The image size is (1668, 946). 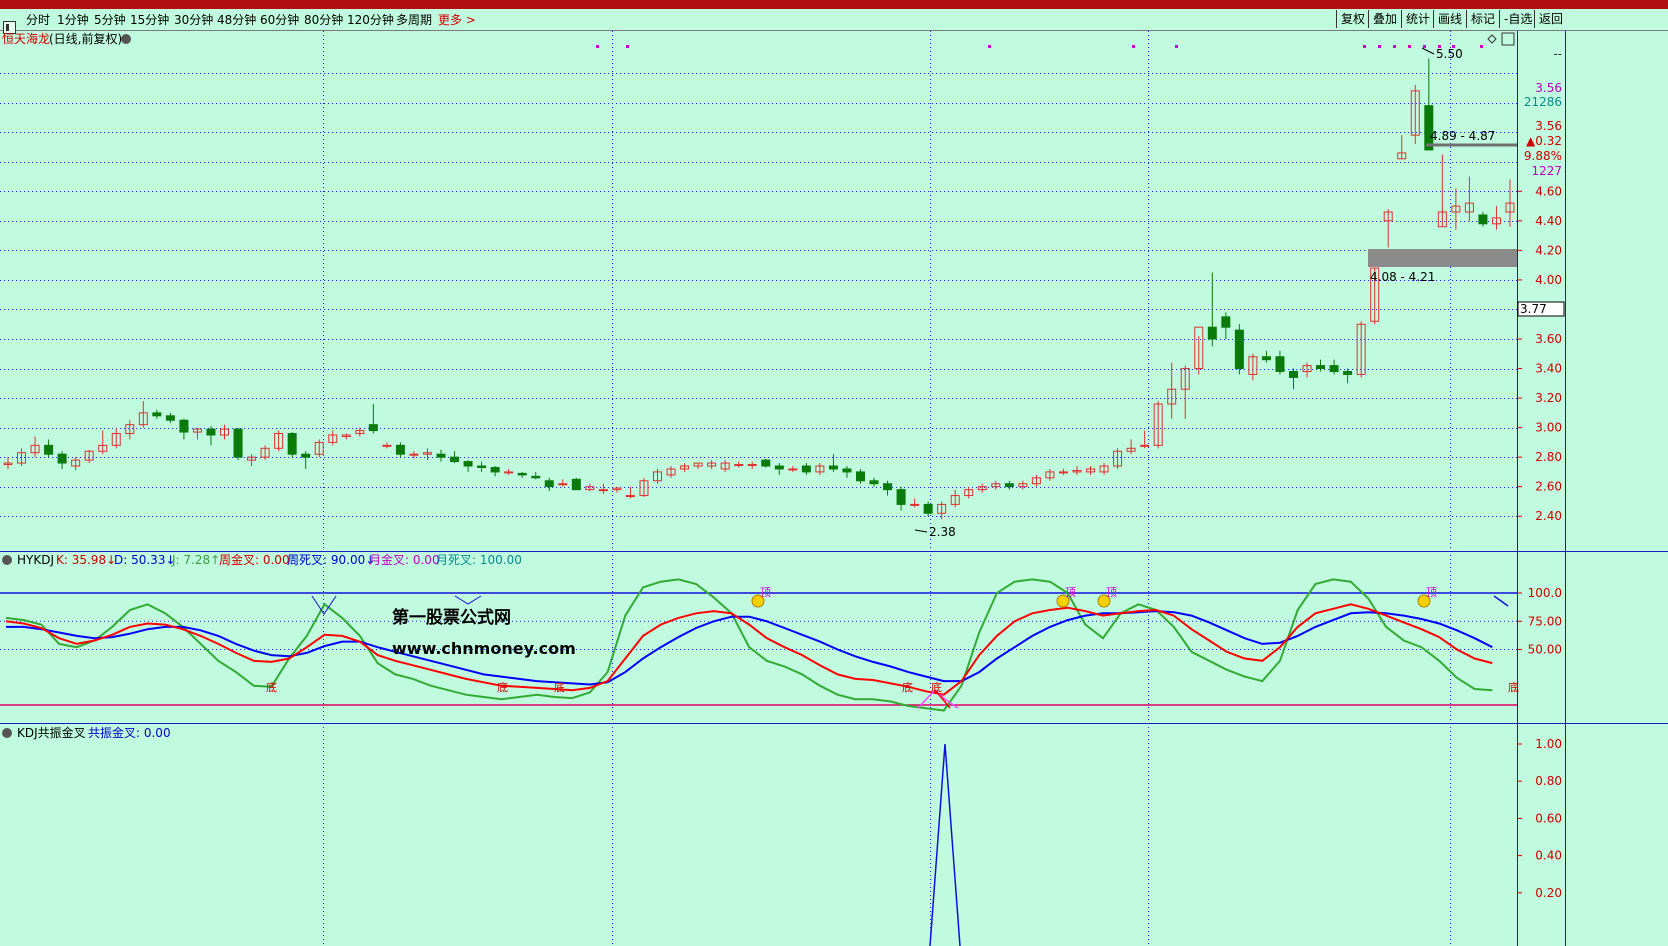 What do you see at coordinates (7, 733) in the screenshot?
I see `resonance-settings-icon` at bounding box center [7, 733].